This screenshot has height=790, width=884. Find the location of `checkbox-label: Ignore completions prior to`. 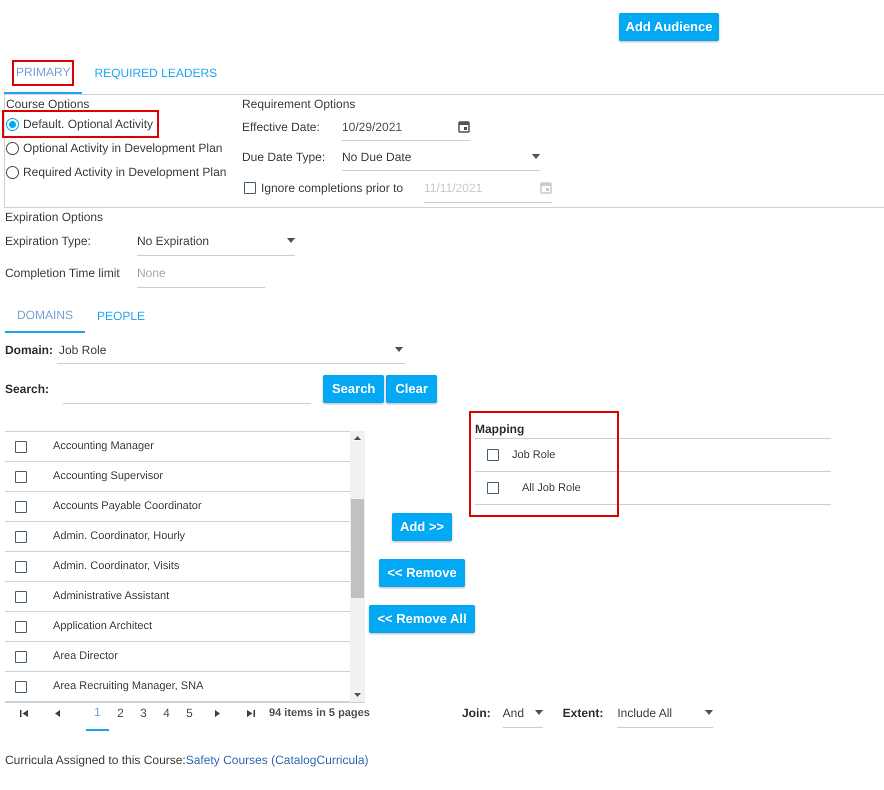

checkbox-label: Ignore completions prior to is located at coordinates (332, 188).